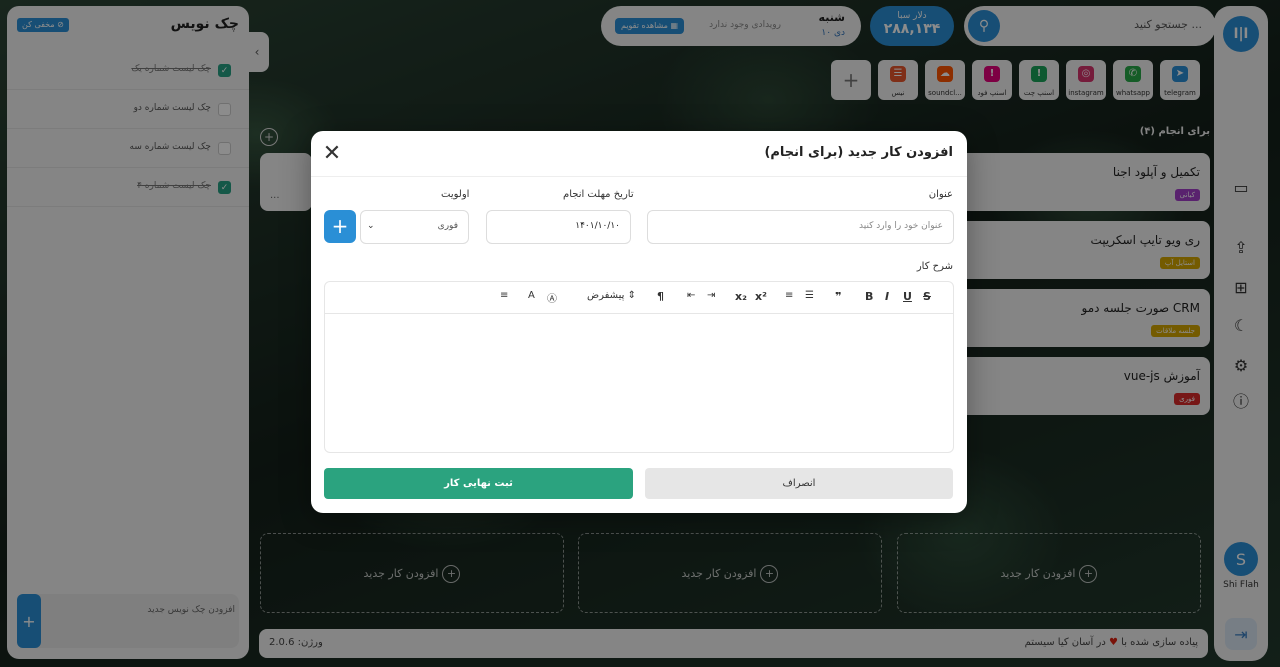 The width and height of the screenshot is (1280, 667). What do you see at coordinates (478, 483) in the screenshot?
I see `submit-button: ثبت نهایی کار` at bounding box center [478, 483].